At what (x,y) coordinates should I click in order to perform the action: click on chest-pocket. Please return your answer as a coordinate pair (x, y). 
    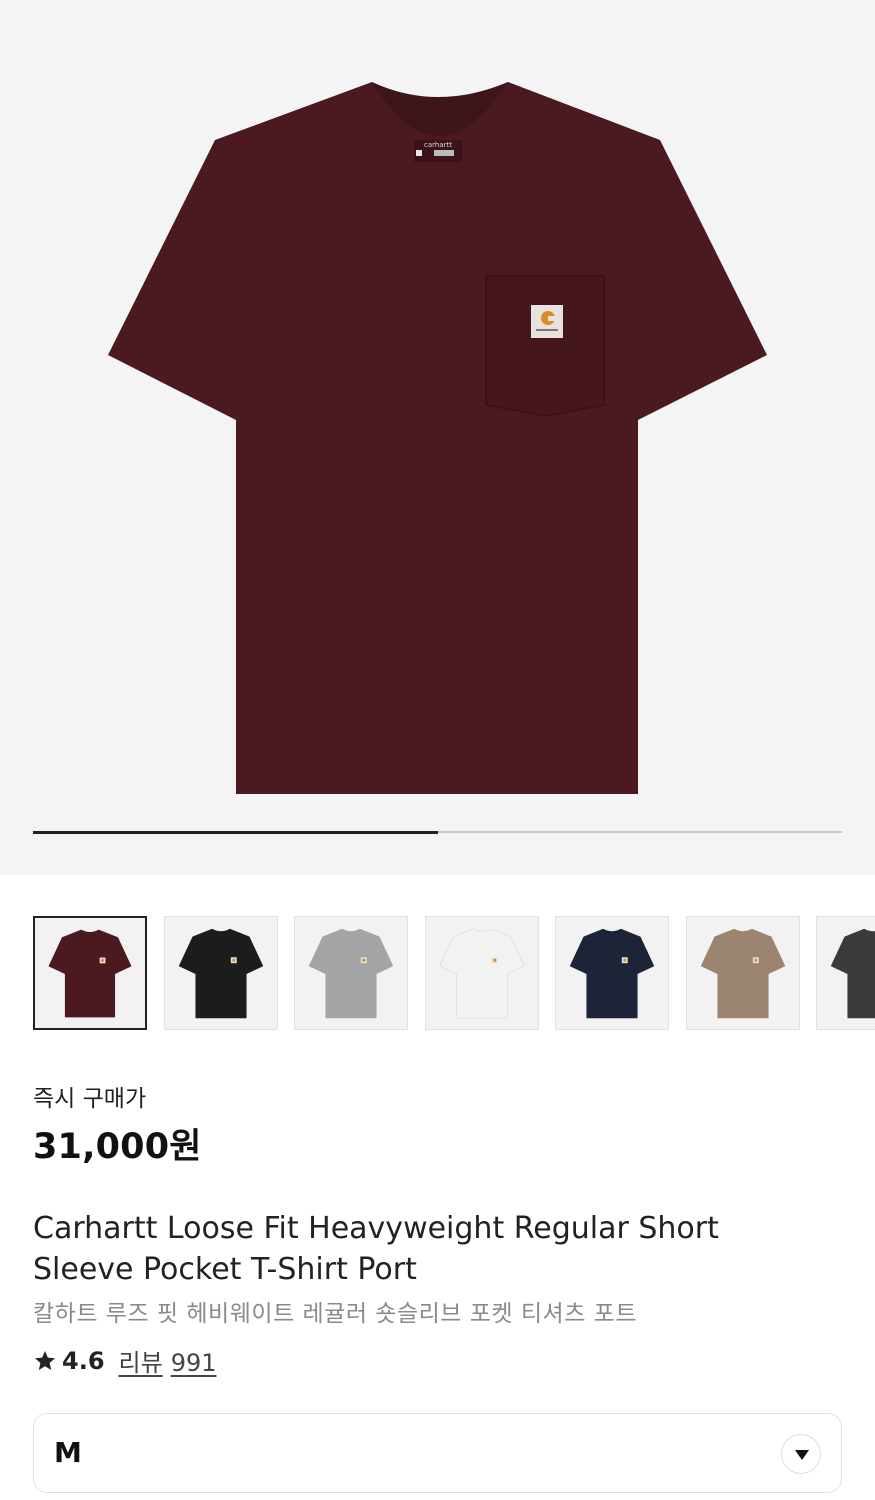
    Looking at the image, I should click on (545, 346).